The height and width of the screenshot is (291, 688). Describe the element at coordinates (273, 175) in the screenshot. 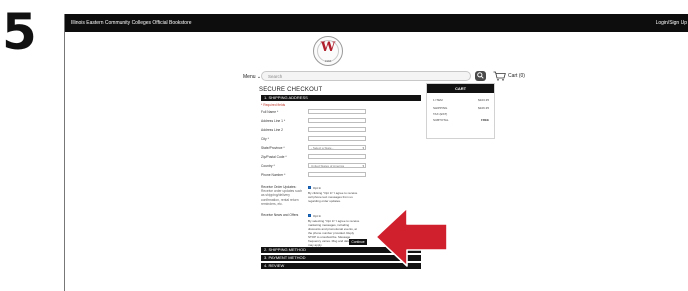

I see `field-label: Phone Number *` at that location.